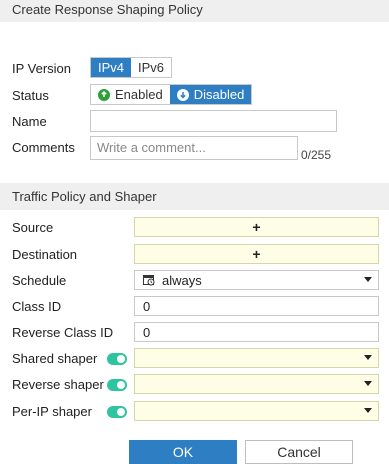 The width and height of the screenshot is (389, 464). Describe the element at coordinates (58, 384) in the screenshot. I see `reverse-shaper-label: Reverse shaper` at that location.